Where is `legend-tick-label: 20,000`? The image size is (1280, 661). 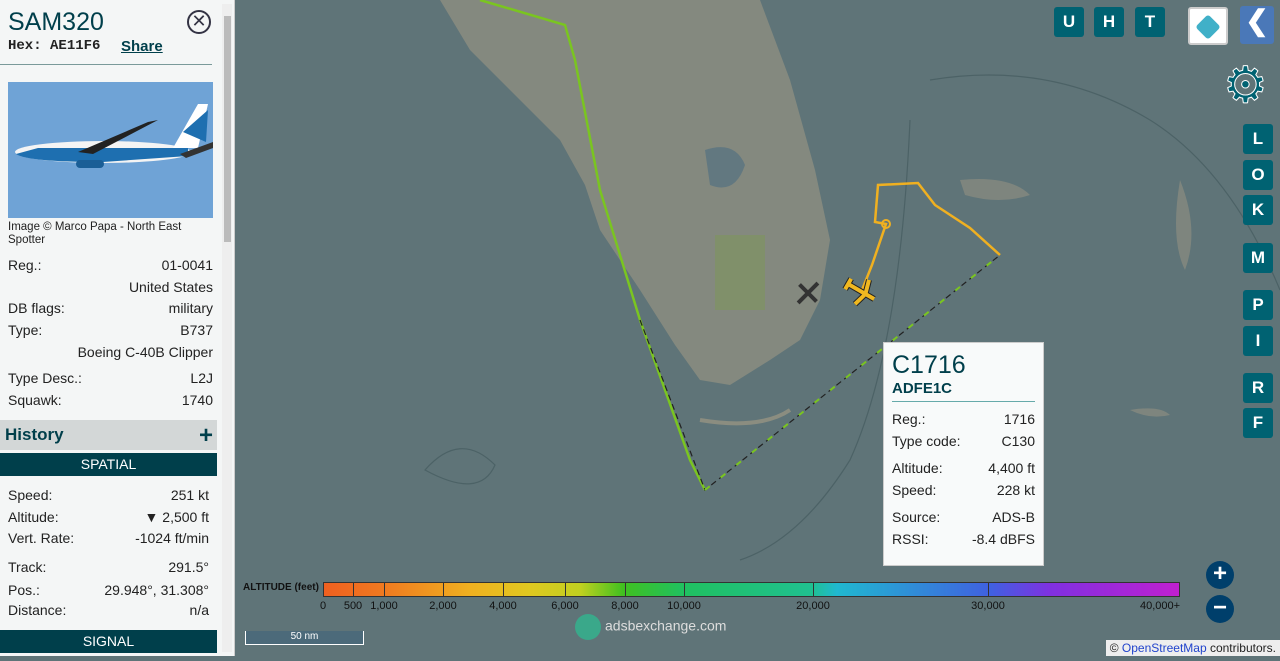 legend-tick-label: 20,000 is located at coordinates (813, 606).